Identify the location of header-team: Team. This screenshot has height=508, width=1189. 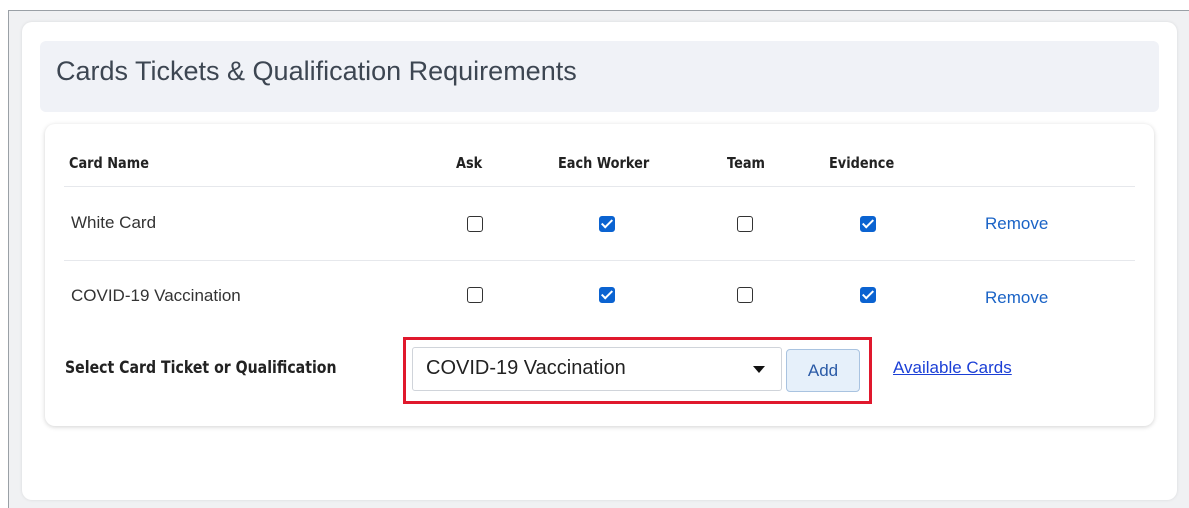
(746, 163).